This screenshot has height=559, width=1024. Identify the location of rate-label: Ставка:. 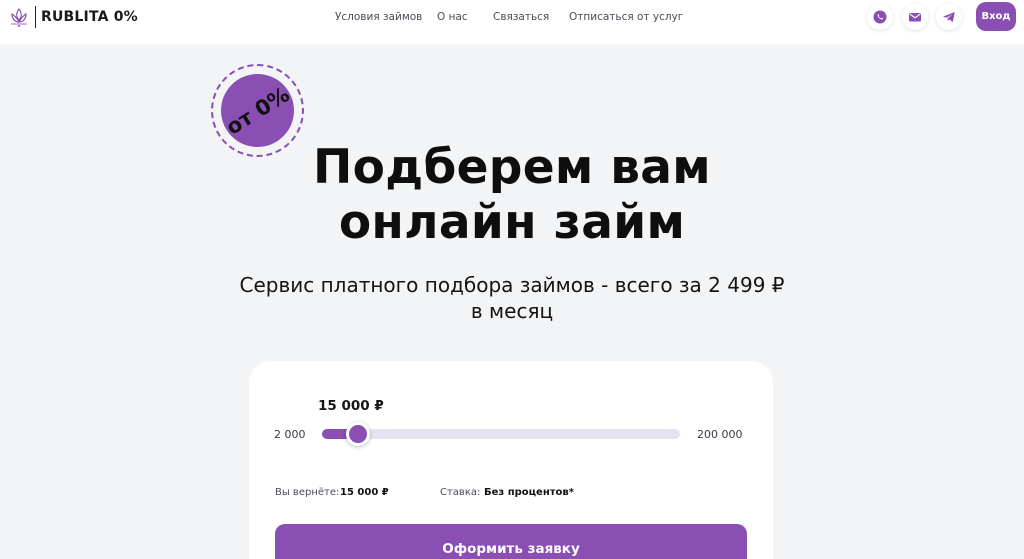
(460, 492).